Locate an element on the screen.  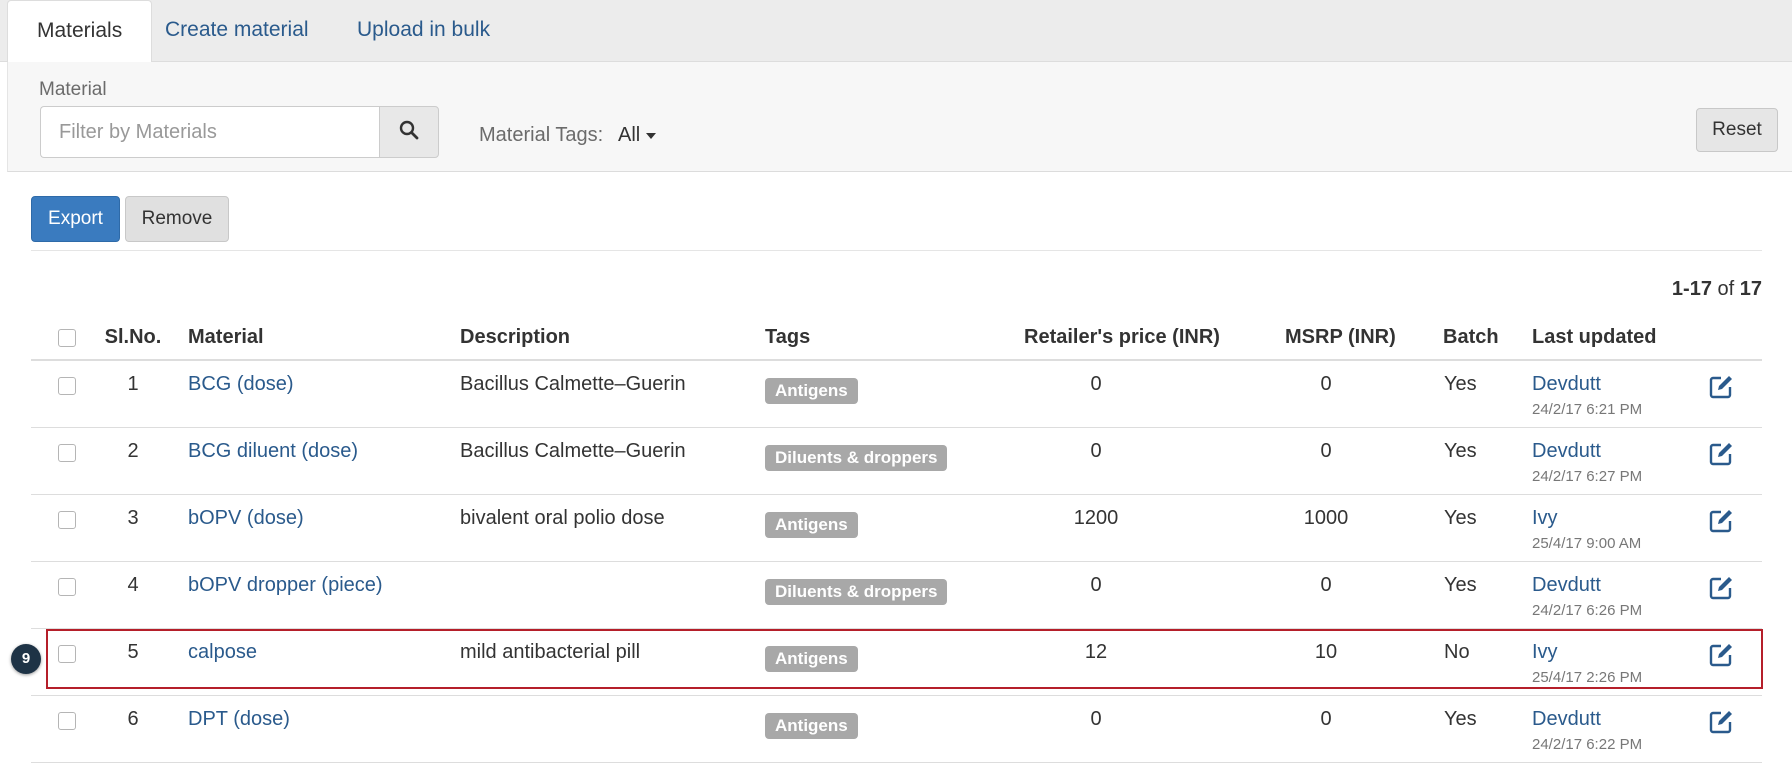
header-slno: Sl.No. is located at coordinates (133, 337).